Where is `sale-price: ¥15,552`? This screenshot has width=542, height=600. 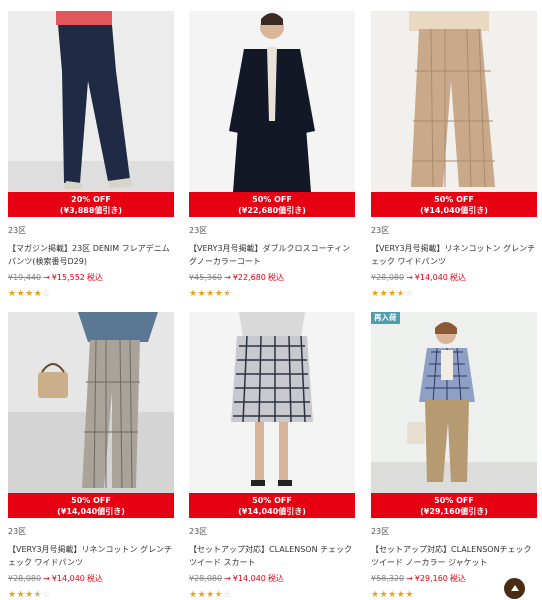 sale-price: ¥15,552 is located at coordinates (68, 277).